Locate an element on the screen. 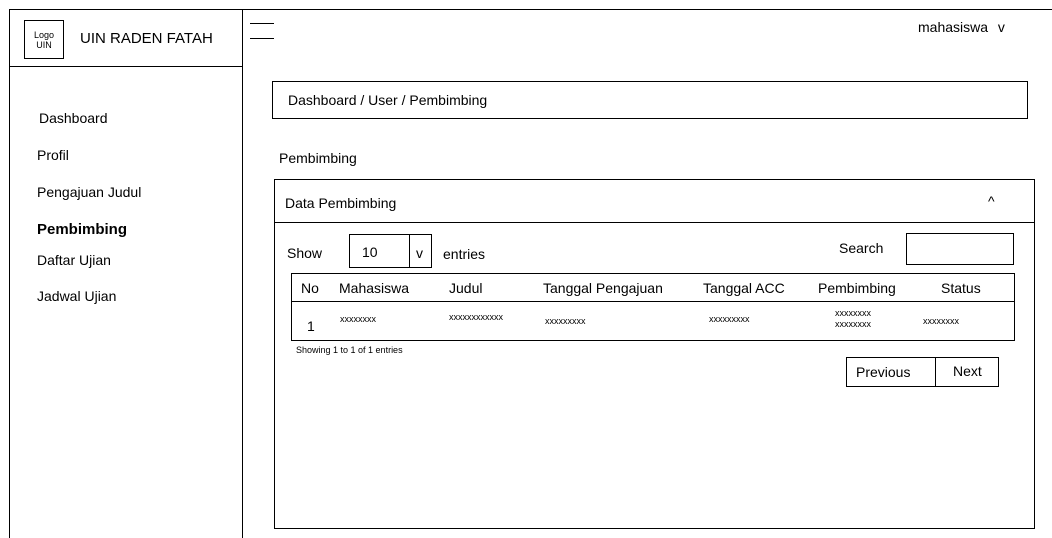 The height and width of the screenshot is (538, 1052). sidebar-item-pembimbing: Pembimbing is located at coordinates (82, 229).